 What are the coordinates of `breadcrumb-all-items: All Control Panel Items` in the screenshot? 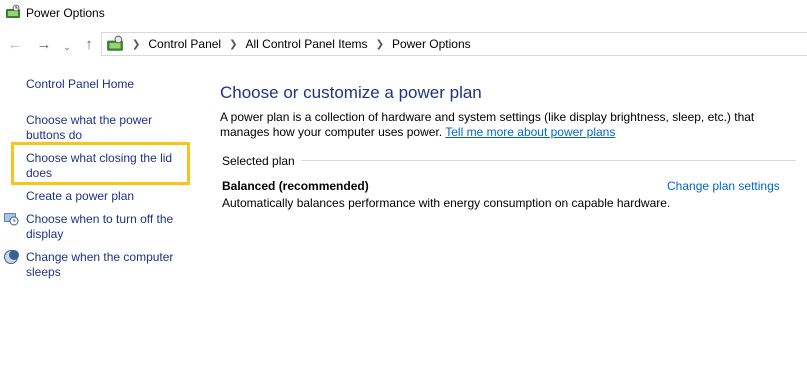 It's located at (307, 44).